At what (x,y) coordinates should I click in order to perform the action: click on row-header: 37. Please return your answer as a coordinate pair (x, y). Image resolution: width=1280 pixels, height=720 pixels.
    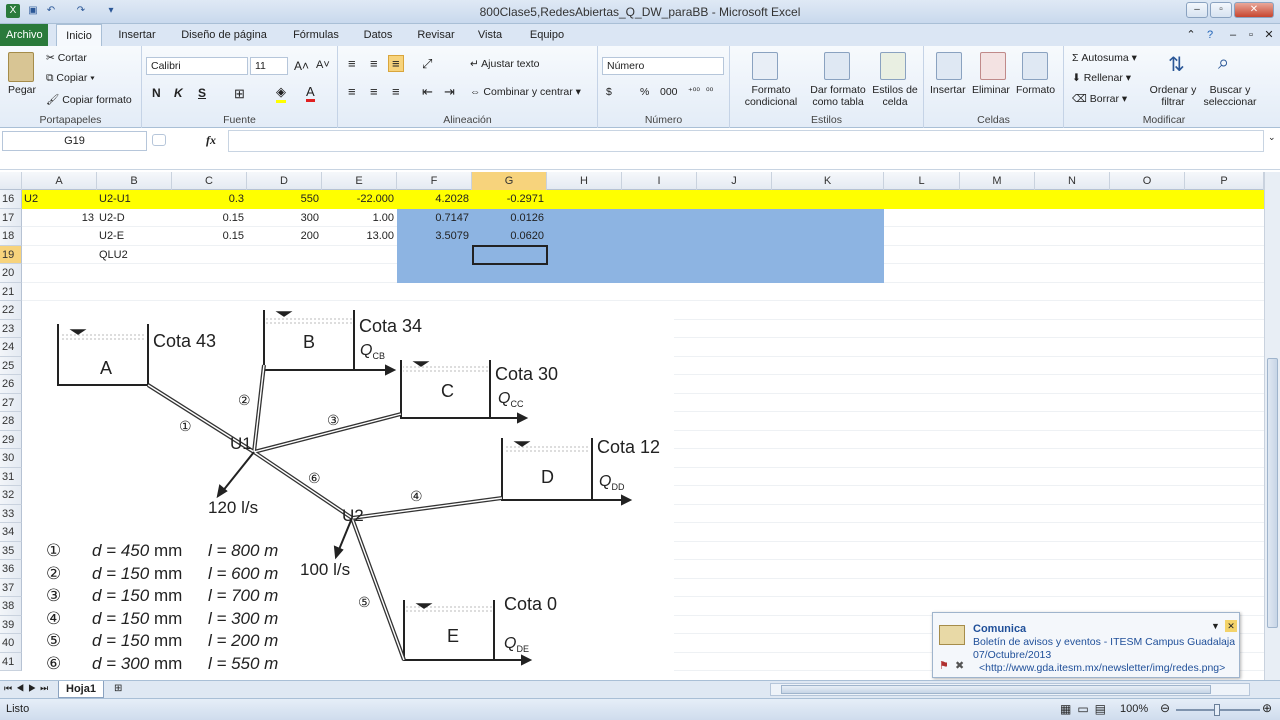
    Looking at the image, I should click on (11, 587).